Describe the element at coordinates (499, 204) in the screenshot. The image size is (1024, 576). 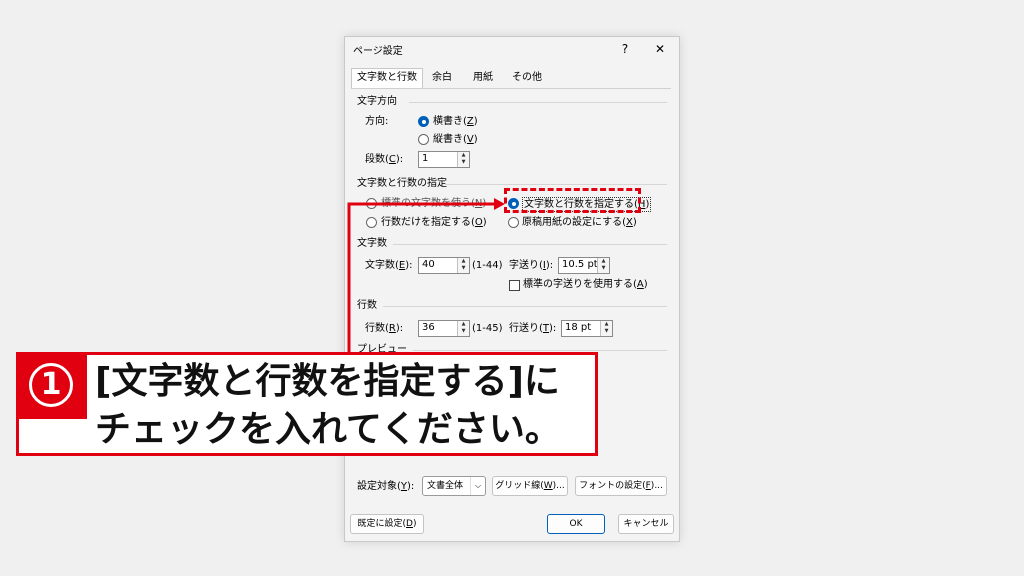
I see `arrow-head-icon` at that location.